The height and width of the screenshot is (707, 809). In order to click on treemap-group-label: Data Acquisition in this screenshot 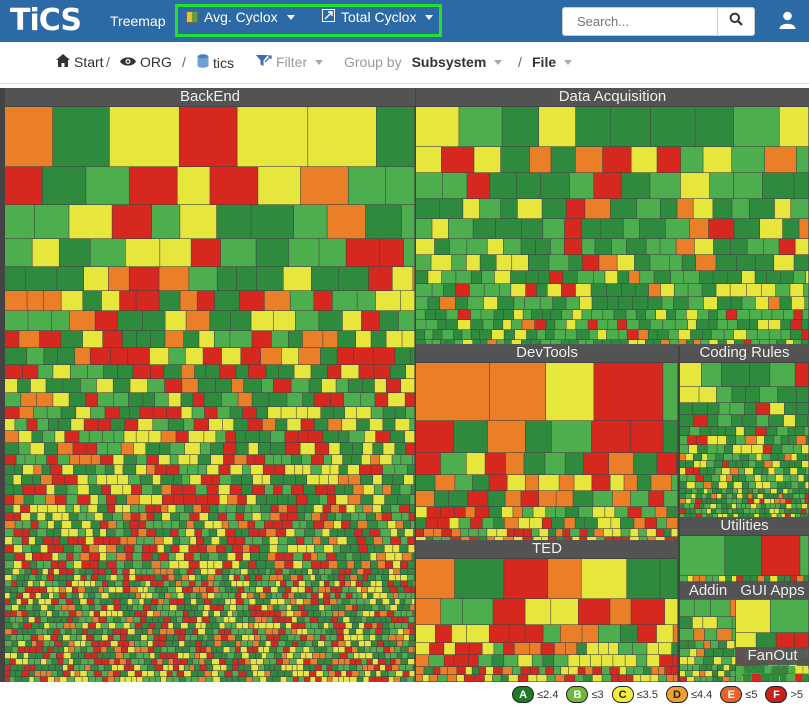, I will do `click(612, 97)`.